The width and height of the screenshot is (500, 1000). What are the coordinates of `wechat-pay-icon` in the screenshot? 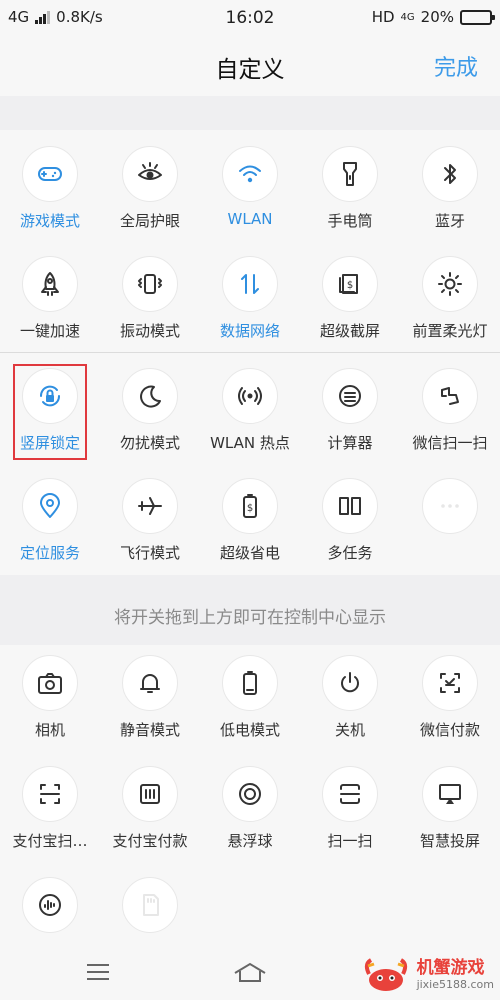 It's located at (450, 683).